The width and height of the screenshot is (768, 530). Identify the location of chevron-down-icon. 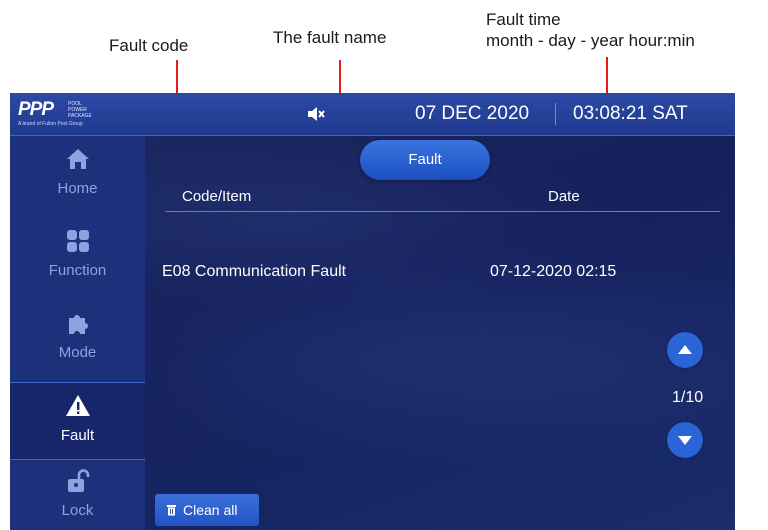
(685, 440).